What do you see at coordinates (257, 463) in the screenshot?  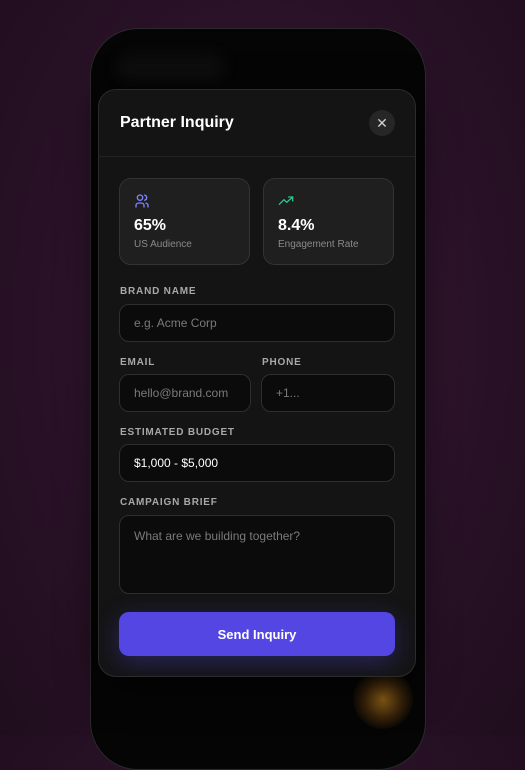 I see `budget-select: $1,000 - $5,000` at bounding box center [257, 463].